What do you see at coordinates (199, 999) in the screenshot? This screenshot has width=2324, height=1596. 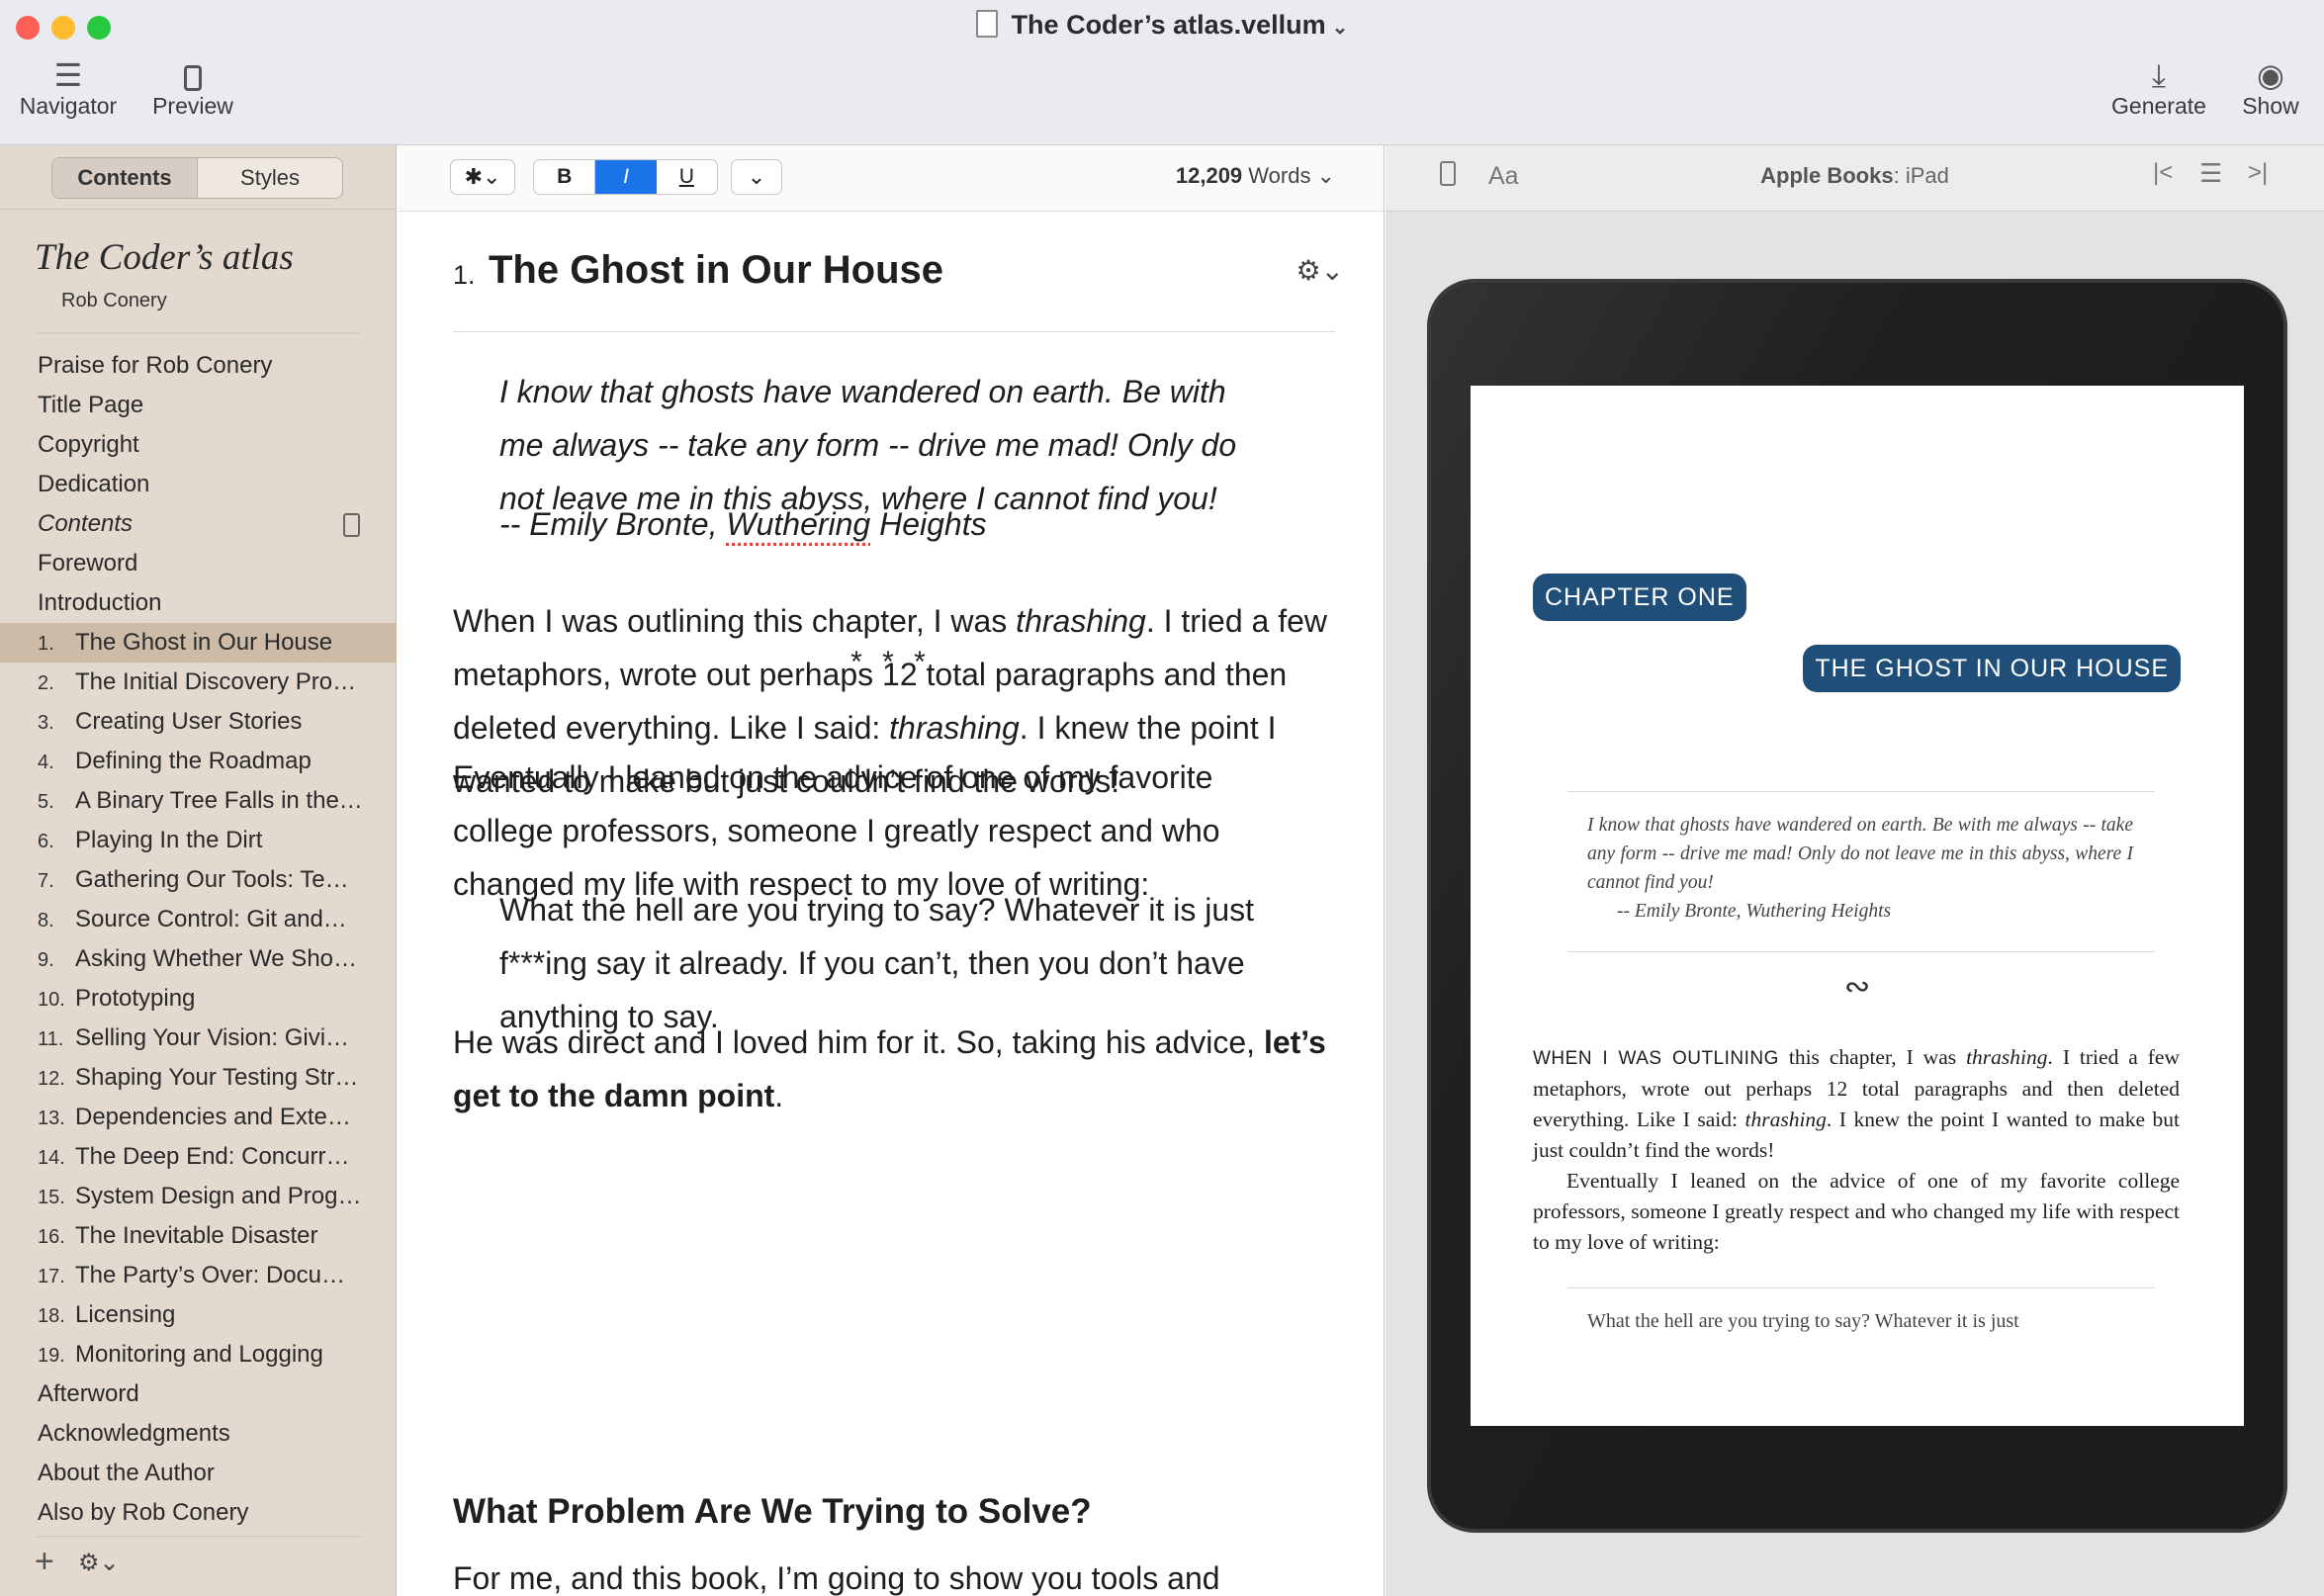 I see `toc-item: 10. Prototyping` at bounding box center [199, 999].